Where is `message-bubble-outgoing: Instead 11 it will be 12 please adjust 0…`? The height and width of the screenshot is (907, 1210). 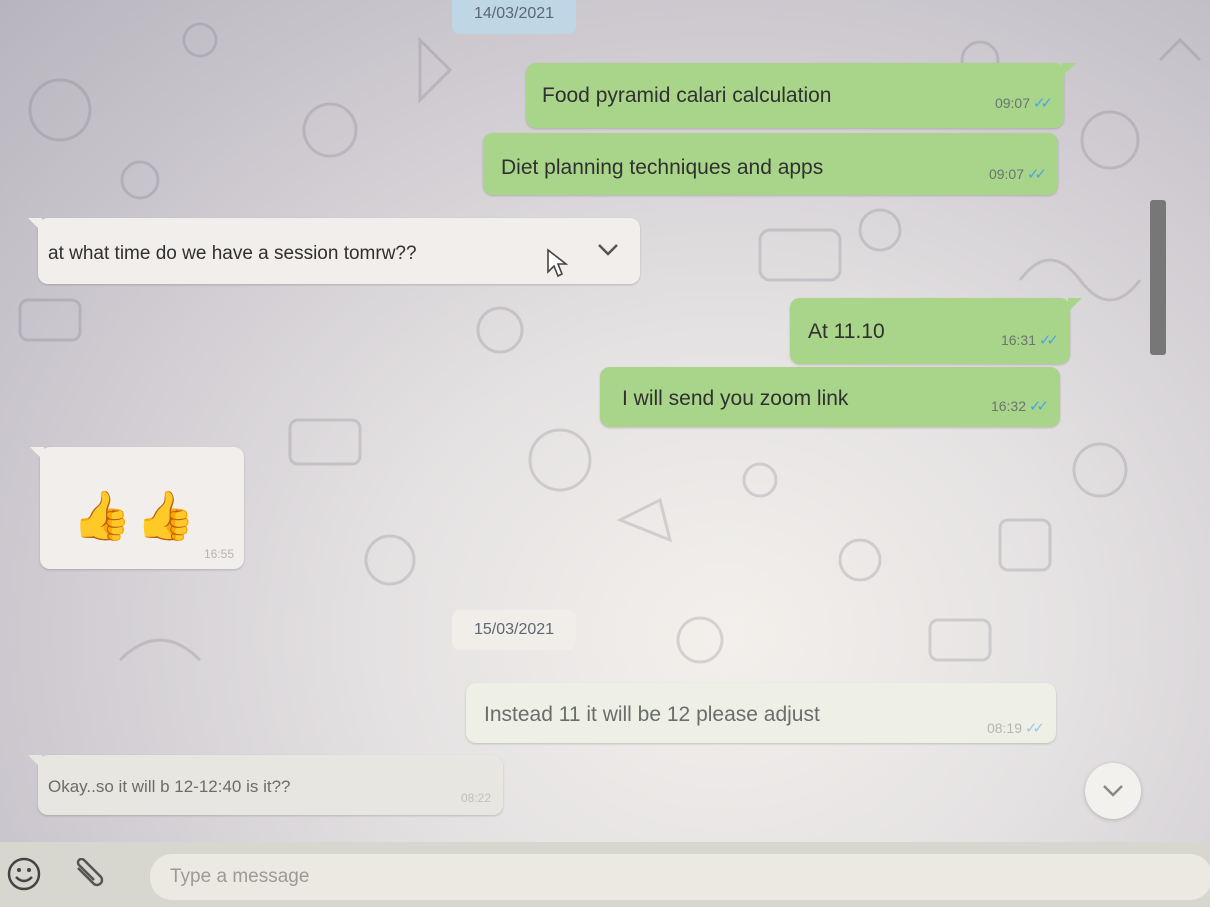
message-bubble-outgoing: Instead 11 it will be 12 please adjust 0… is located at coordinates (761, 713).